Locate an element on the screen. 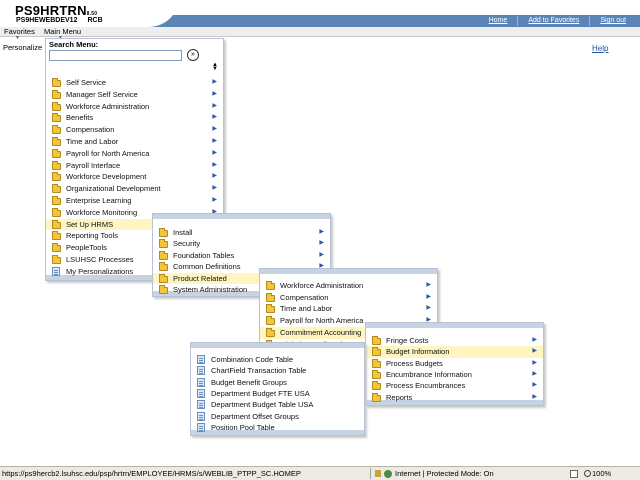 The height and width of the screenshot is (480, 640). menu-item-department-budget-fte-usa: Department Budget FTE USA is located at coordinates (277, 394).